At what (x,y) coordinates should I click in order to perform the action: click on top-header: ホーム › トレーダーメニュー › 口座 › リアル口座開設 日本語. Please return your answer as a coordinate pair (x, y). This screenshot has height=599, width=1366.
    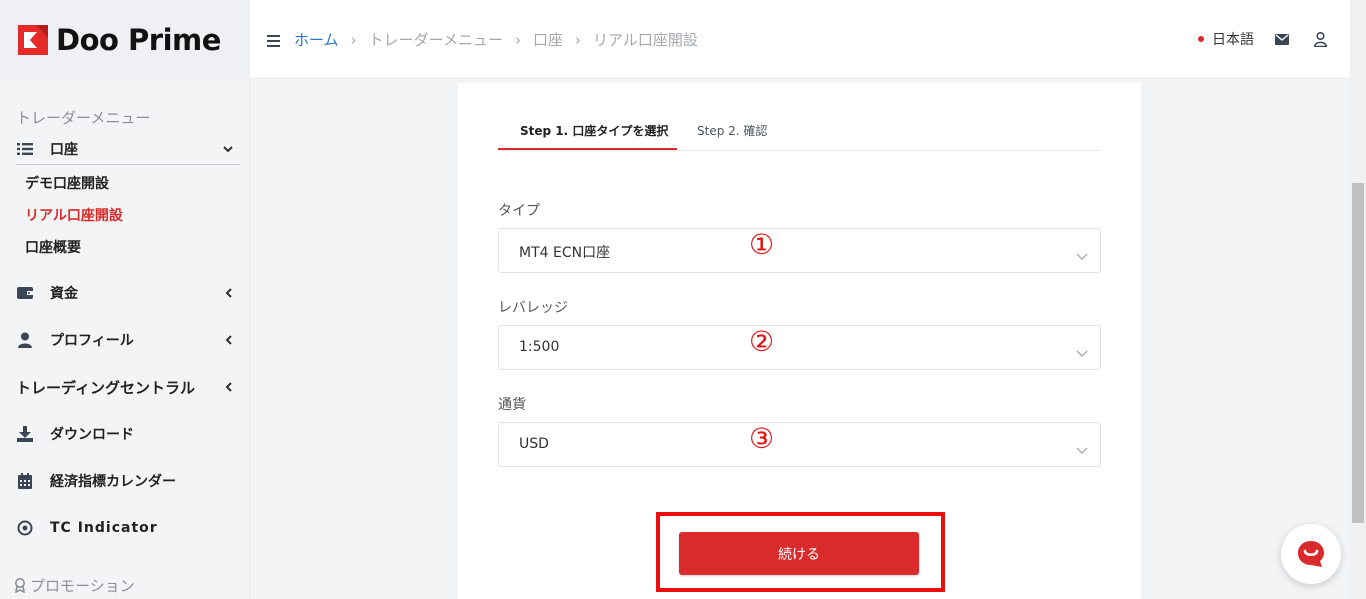
    Looking at the image, I should click on (800, 39).